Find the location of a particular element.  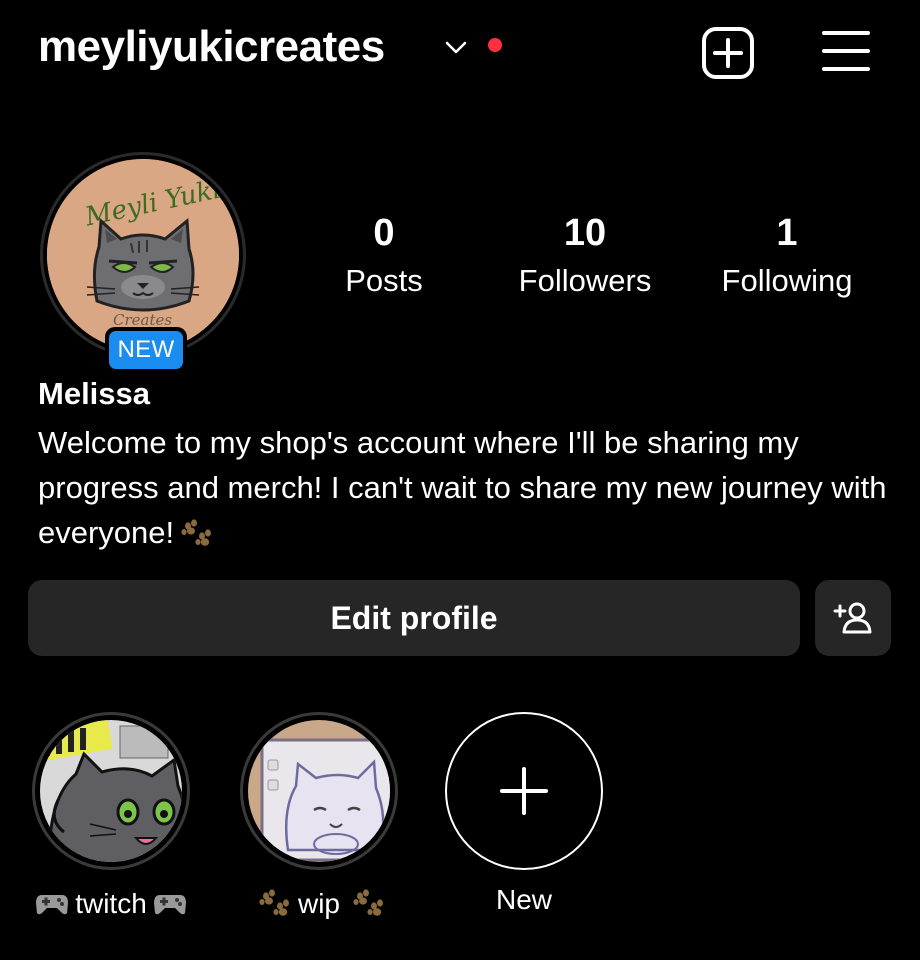

highlight-twitch: twitch is located at coordinates (111, 816).